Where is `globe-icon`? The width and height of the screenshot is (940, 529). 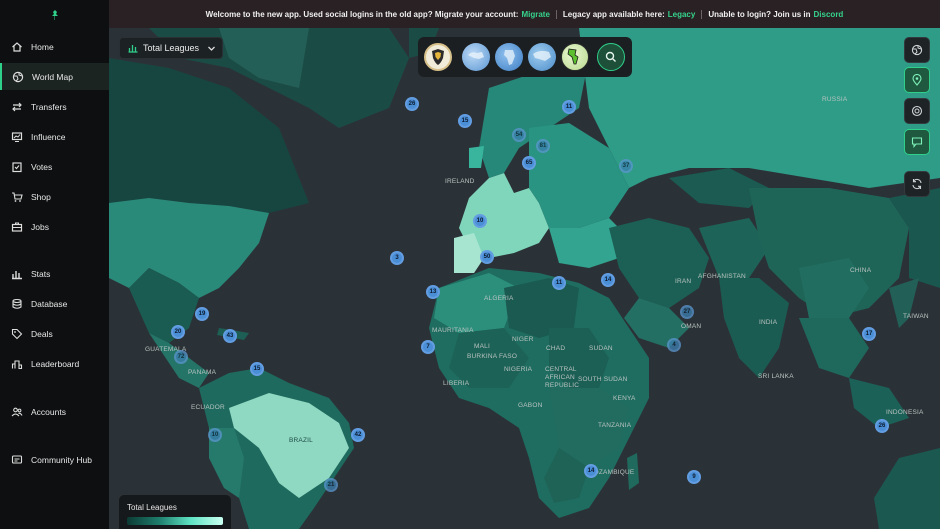
globe-icon is located at coordinates (917, 50).